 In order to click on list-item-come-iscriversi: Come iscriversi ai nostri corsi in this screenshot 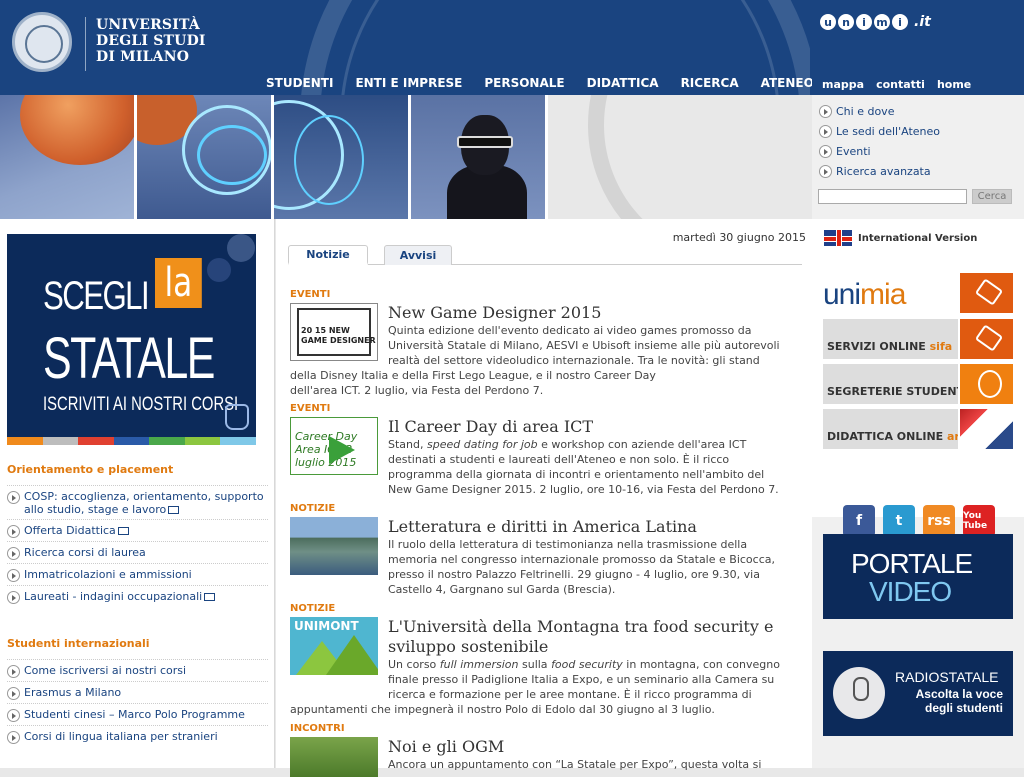, I will do `click(137, 670)`.